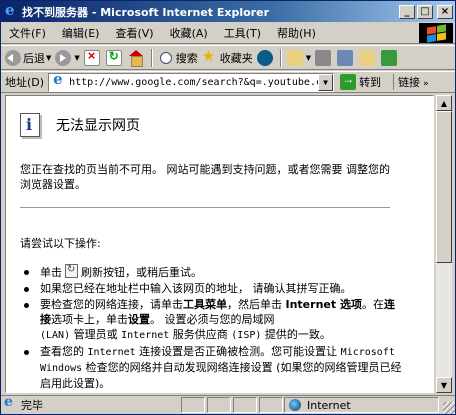 This screenshot has width=456, height=415. Describe the element at coordinates (111, 304) in the screenshot. I see `list-item-text: 要检查您的网络连接，请单击` at that location.